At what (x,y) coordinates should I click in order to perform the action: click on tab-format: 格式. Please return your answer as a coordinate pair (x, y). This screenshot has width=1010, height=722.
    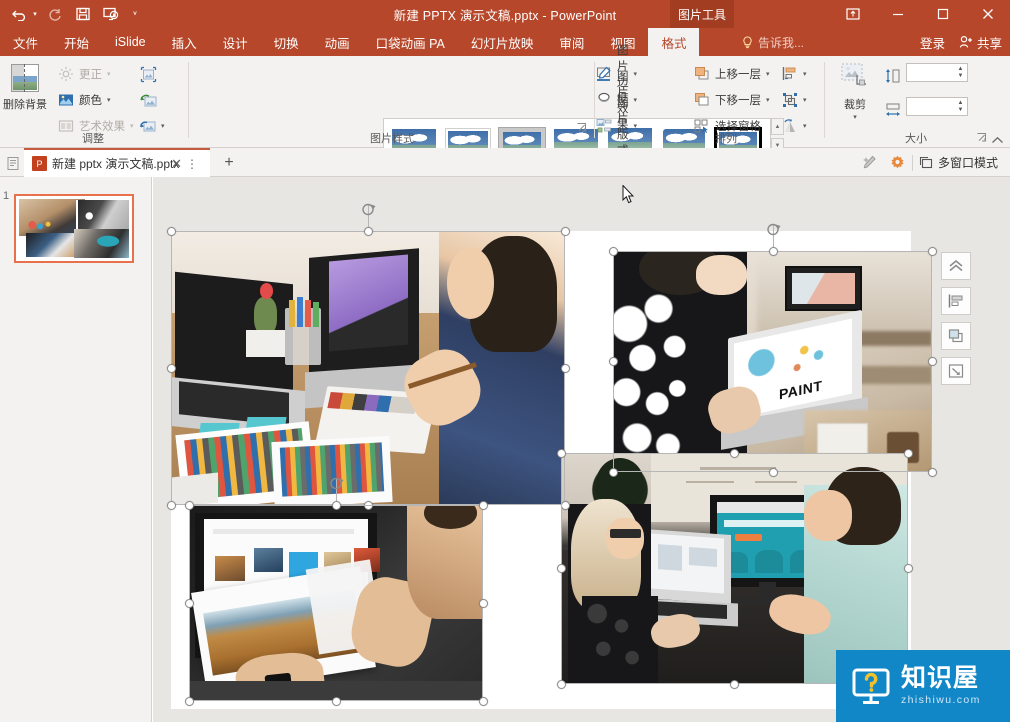
    Looking at the image, I should click on (674, 42).